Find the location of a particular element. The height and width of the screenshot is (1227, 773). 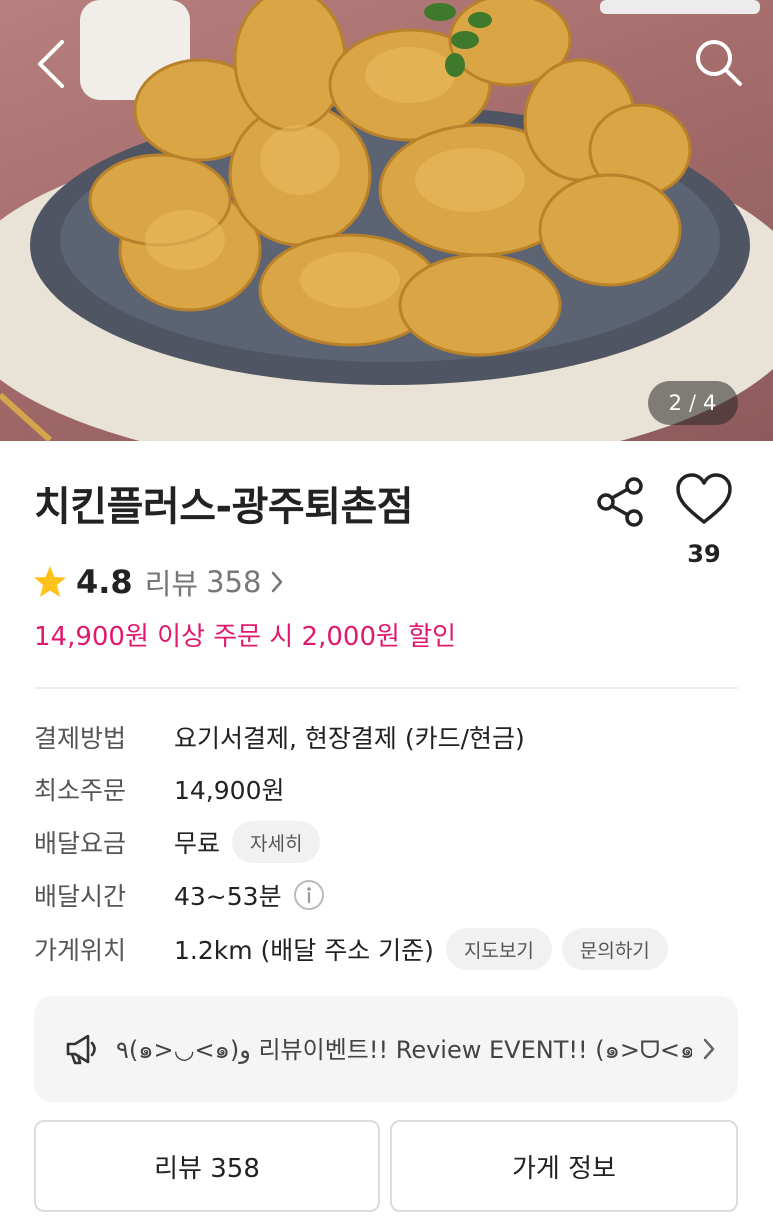

search-button is located at coordinates (718, 62).